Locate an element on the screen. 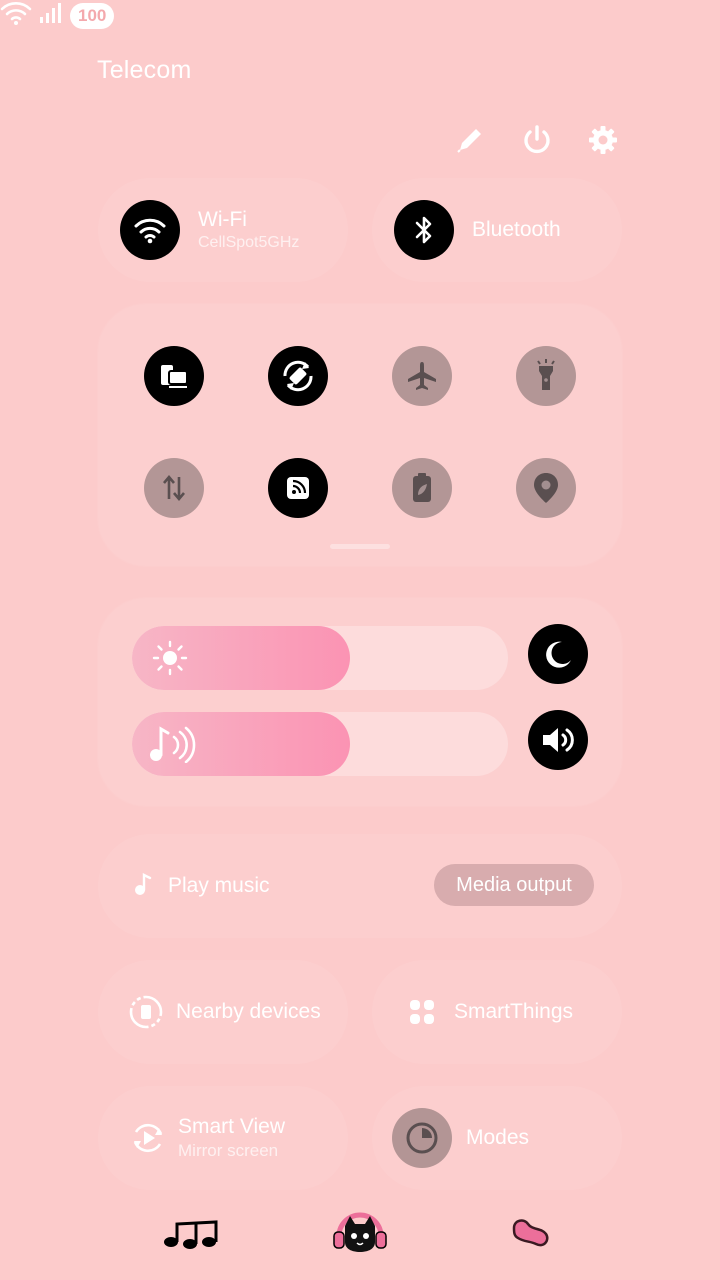  panel-drag-handle is located at coordinates (360, 546).